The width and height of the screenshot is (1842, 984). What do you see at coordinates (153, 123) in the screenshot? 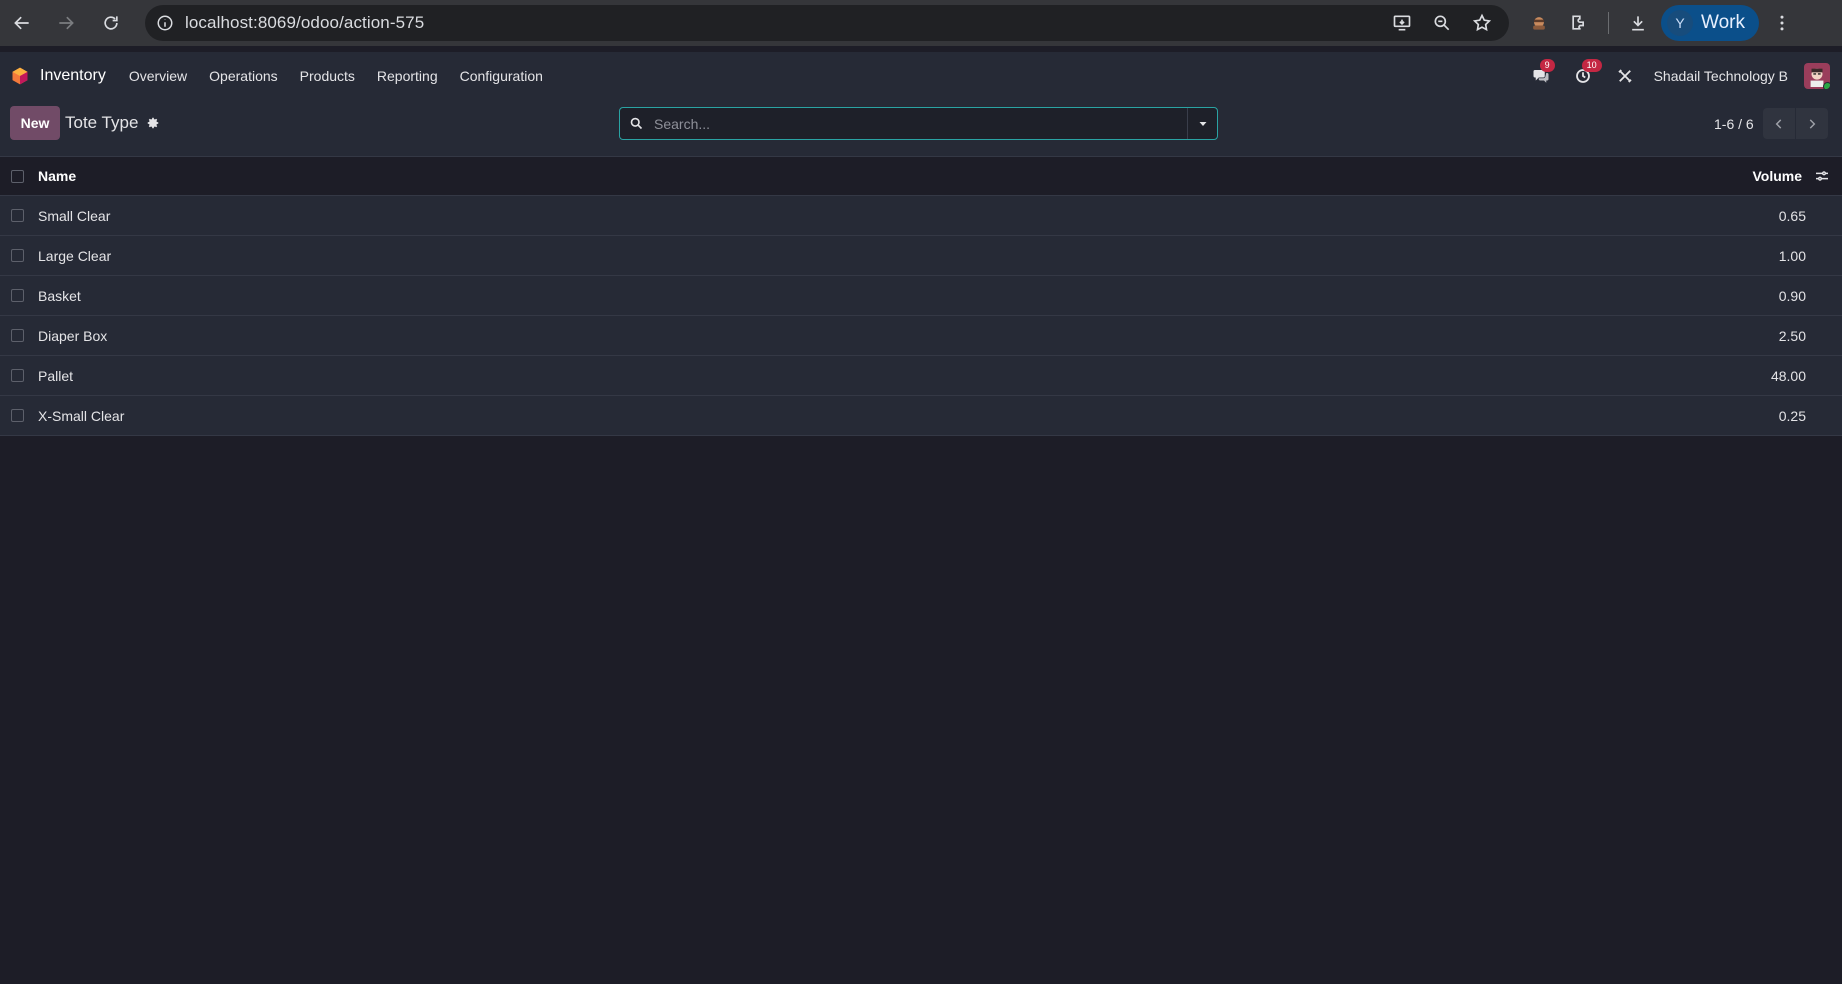
I see `gear-icon` at bounding box center [153, 123].